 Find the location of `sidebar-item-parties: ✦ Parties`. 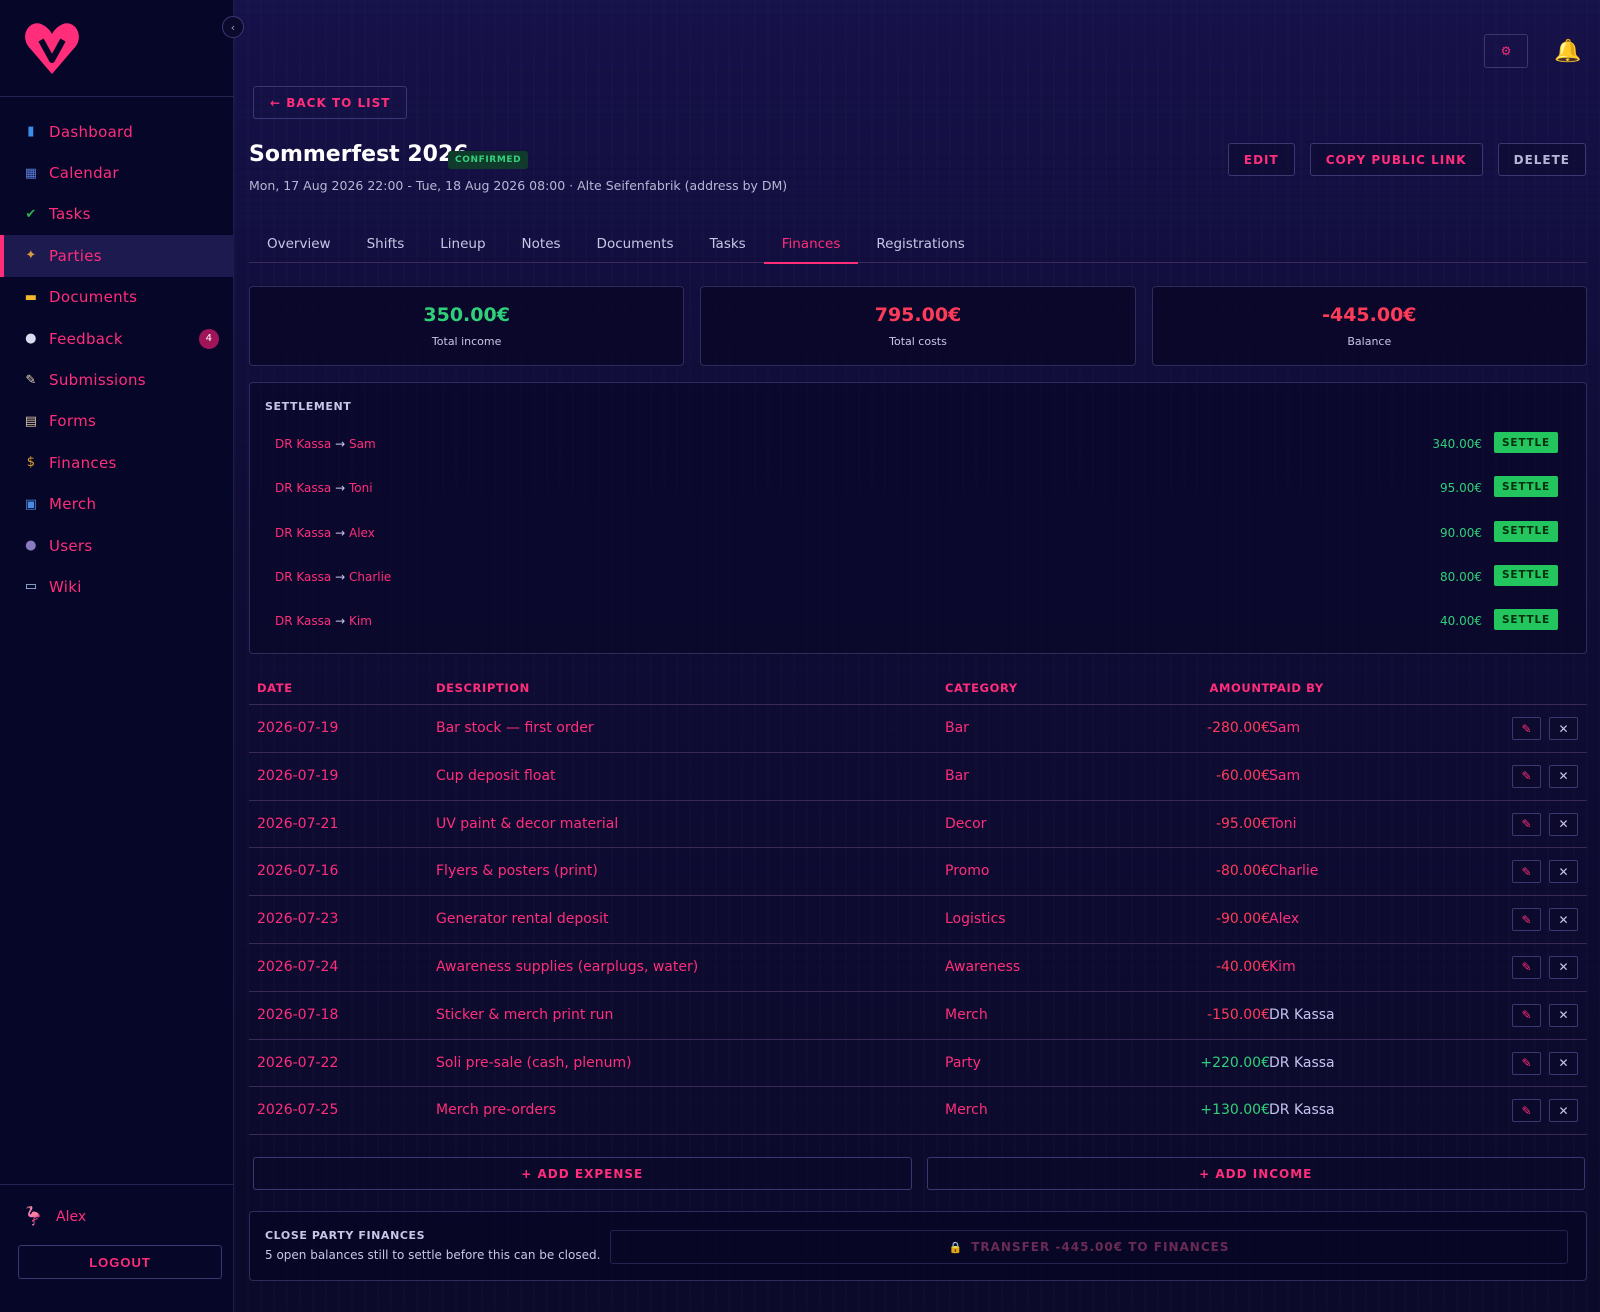

sidebar-item-parties: ✦ Parties is located at coordinates (117, 256).